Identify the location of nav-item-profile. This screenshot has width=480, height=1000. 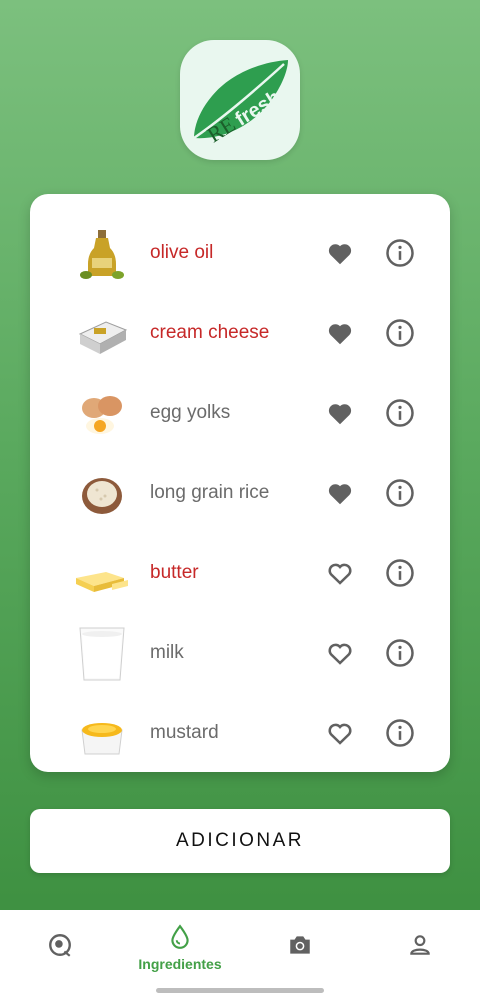
(420, 945).